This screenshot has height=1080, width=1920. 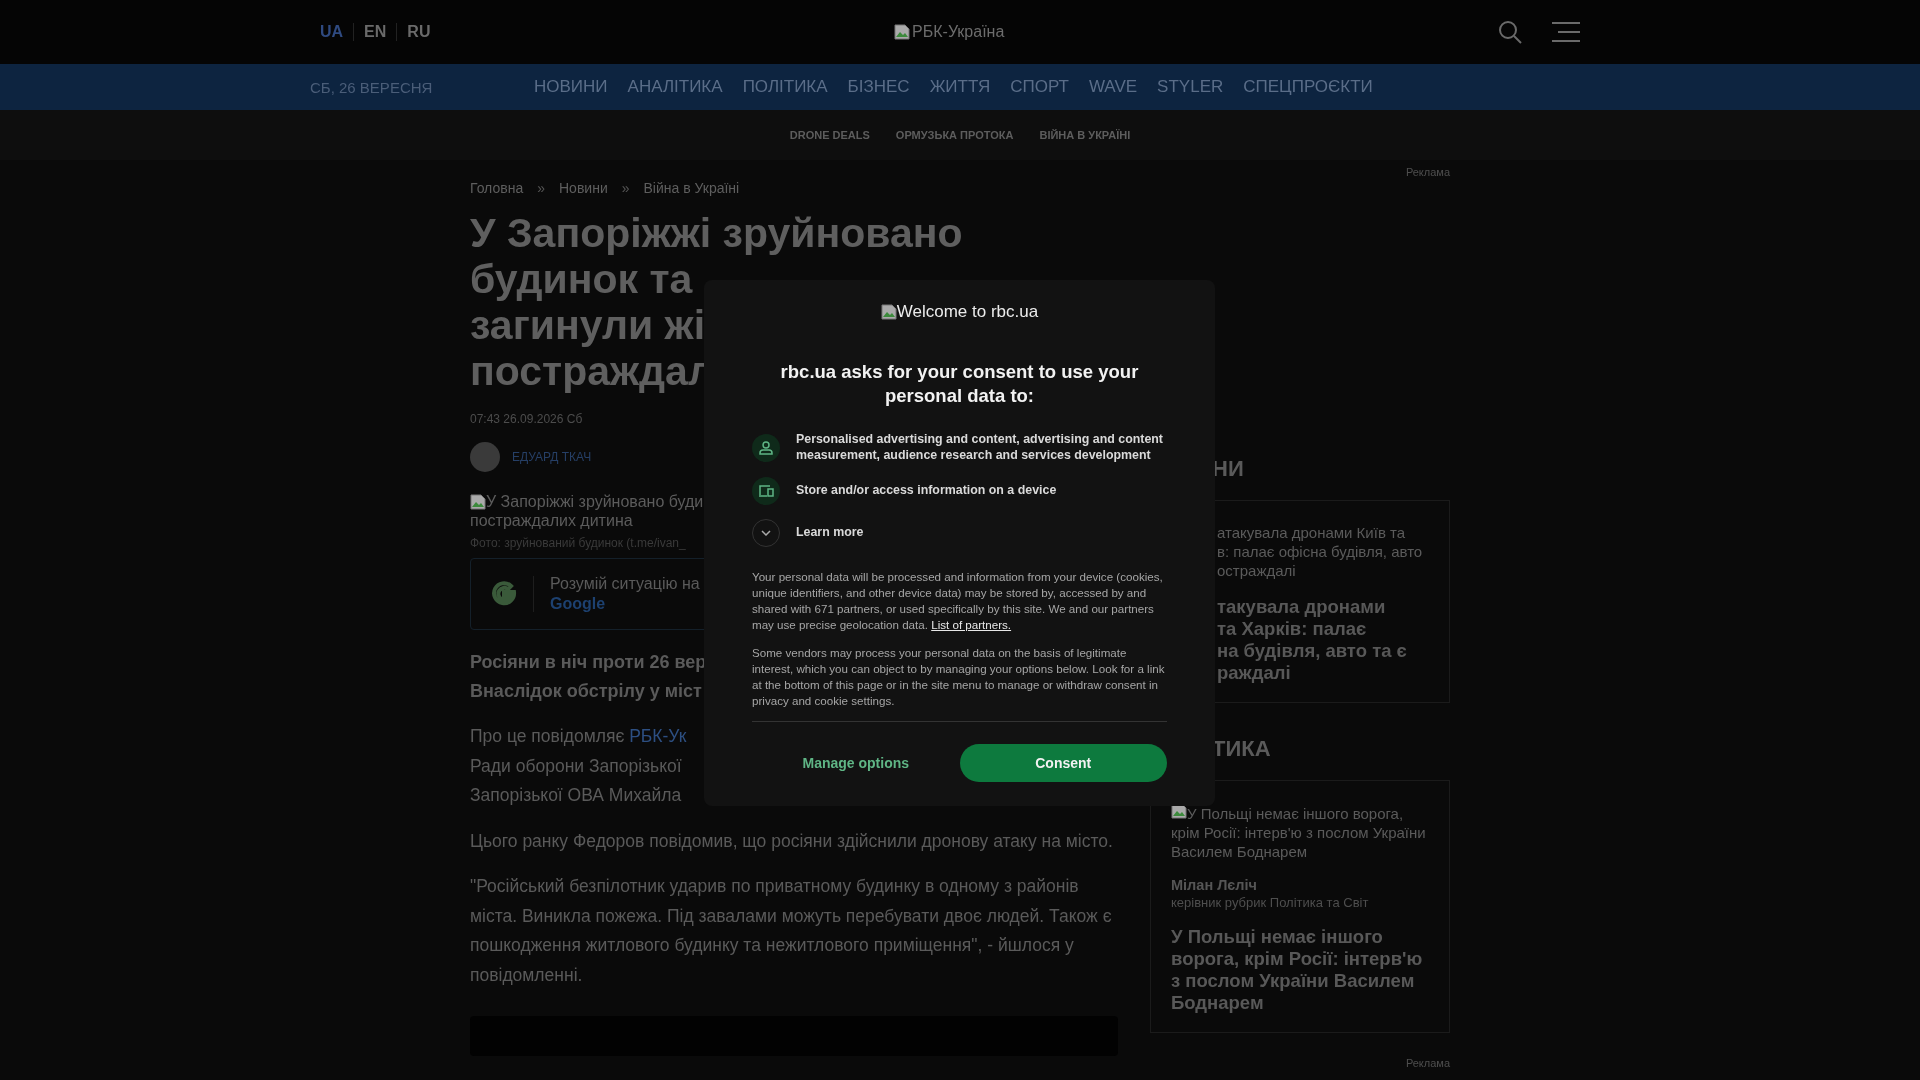 I want to click on partners-link: List of partners., so click(x=971, y=624).